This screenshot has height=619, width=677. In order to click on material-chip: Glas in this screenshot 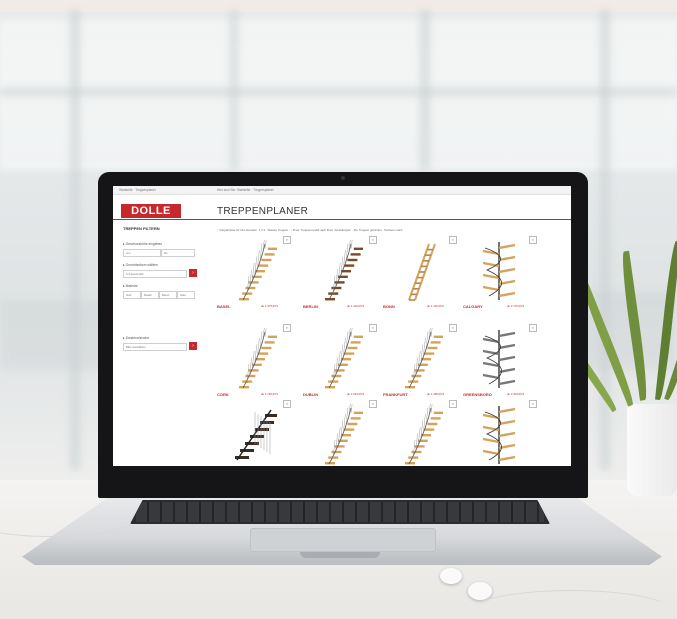, I will do `click(186, 295)`.